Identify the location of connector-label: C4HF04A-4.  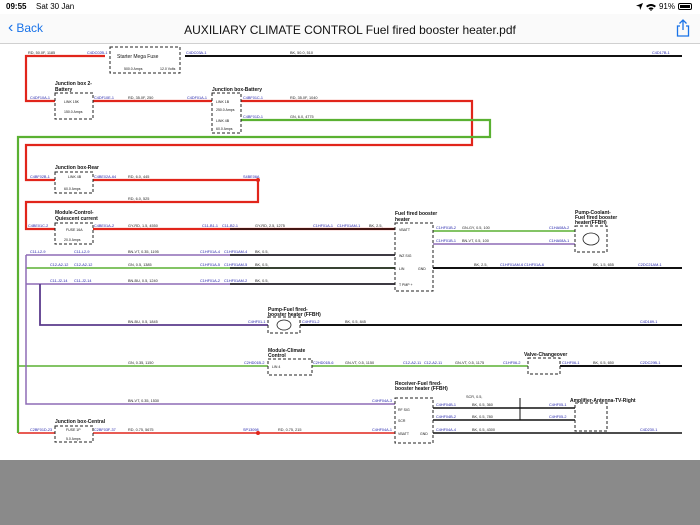
(446, 430).